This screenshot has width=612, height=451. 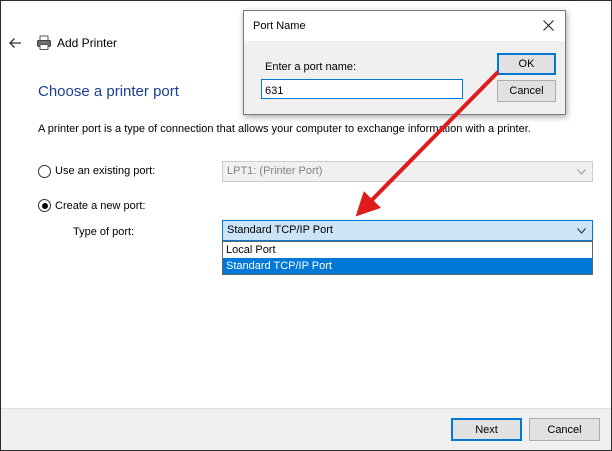 What do you see at coordinates (87, 43) in the screenshot?
I see `wizard-title: Add Printer` at bounding box center [87, 43].